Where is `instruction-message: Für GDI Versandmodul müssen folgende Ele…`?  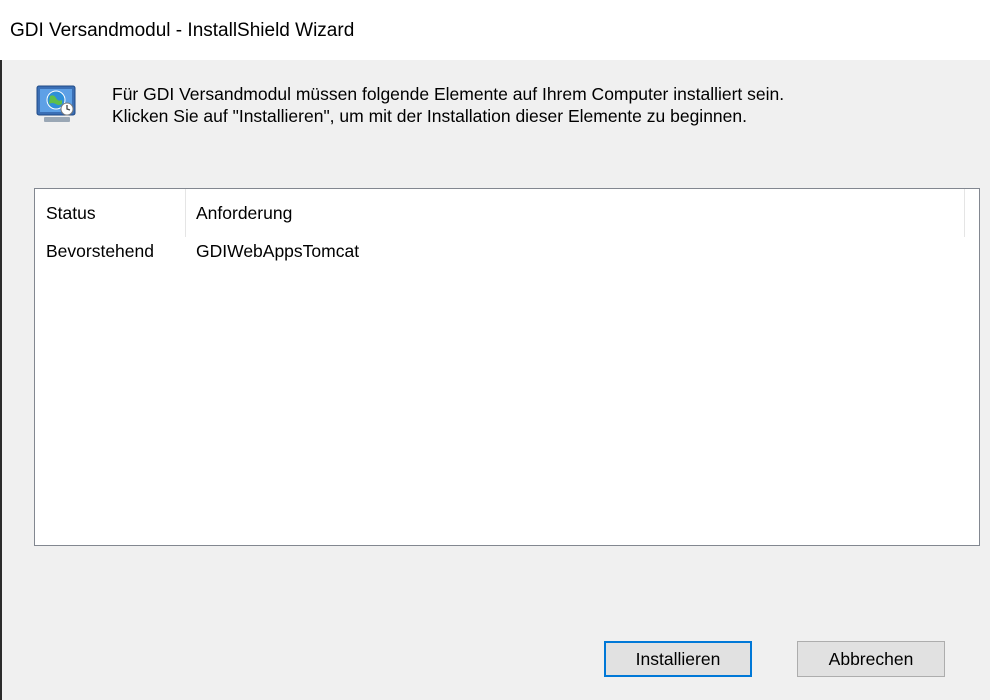
instruction-message: Für GDI Versandmodul müssen folgende Ele… is located at coordinates (448, 105).